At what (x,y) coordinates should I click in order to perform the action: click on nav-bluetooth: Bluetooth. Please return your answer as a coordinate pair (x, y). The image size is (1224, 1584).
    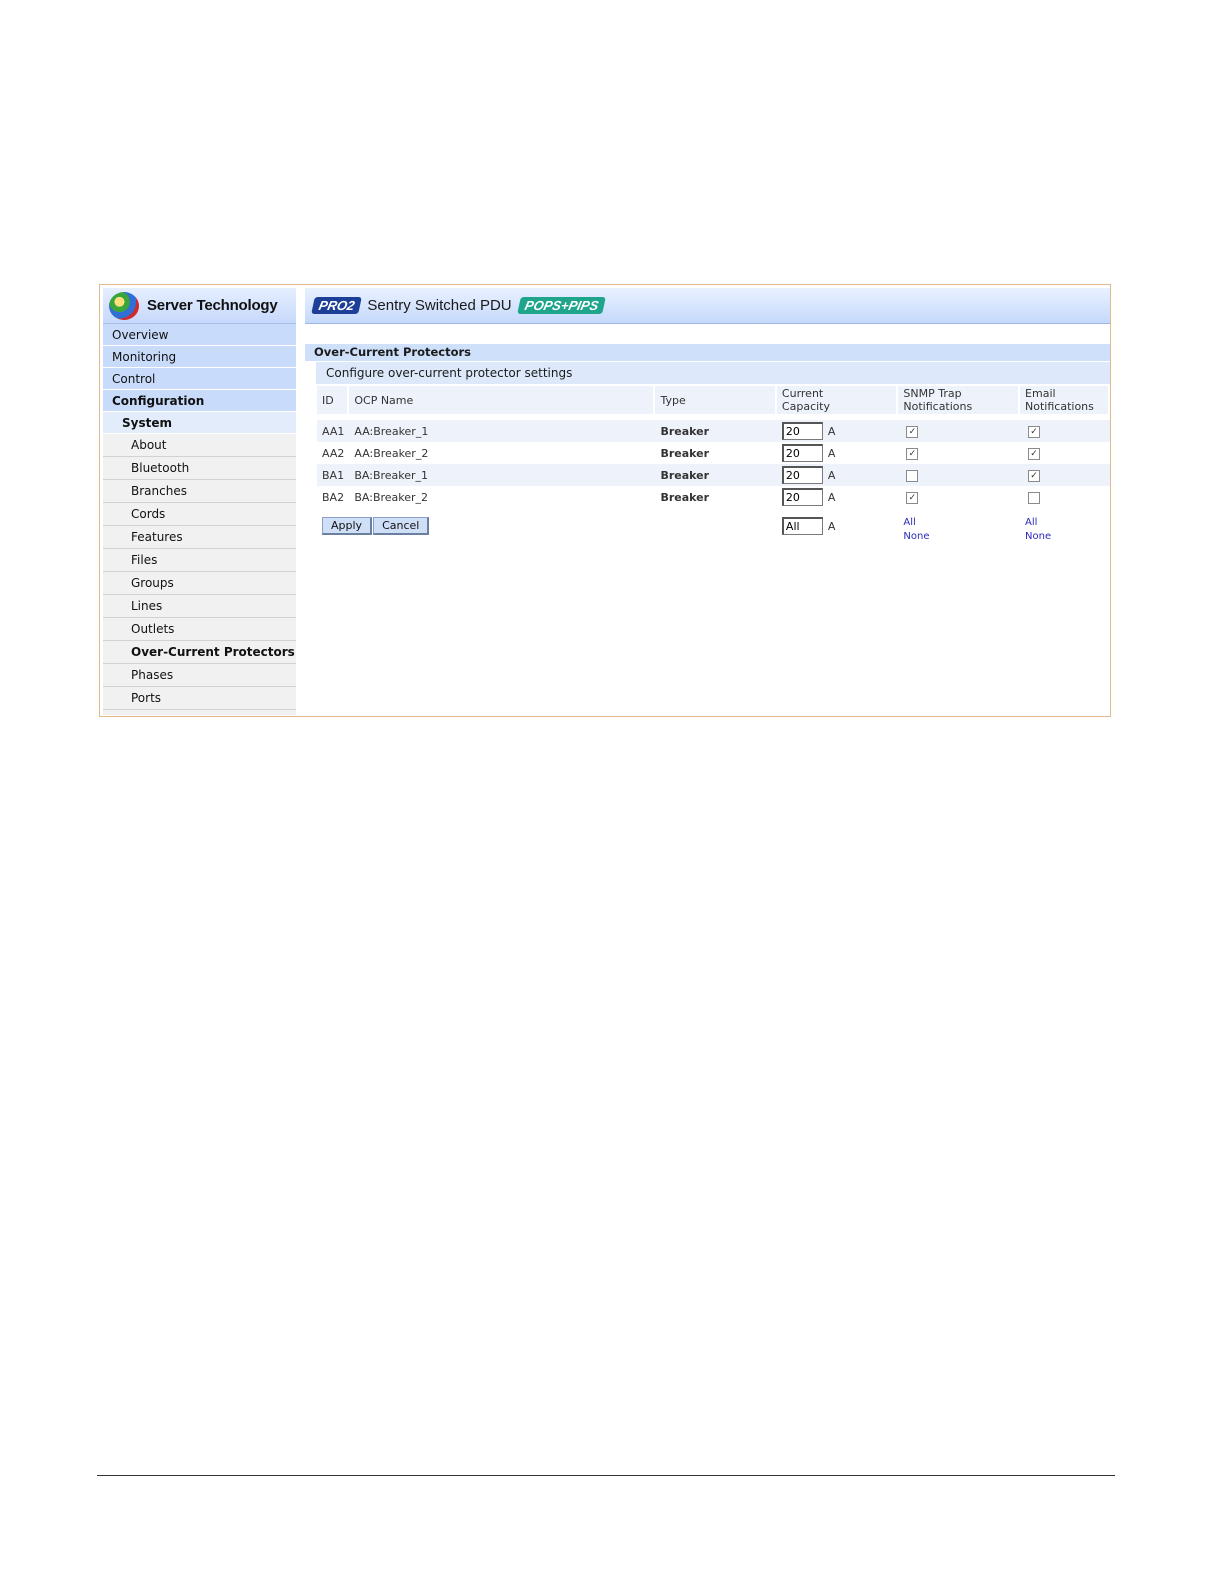
    Looking at the image, I should click on (199, 468).